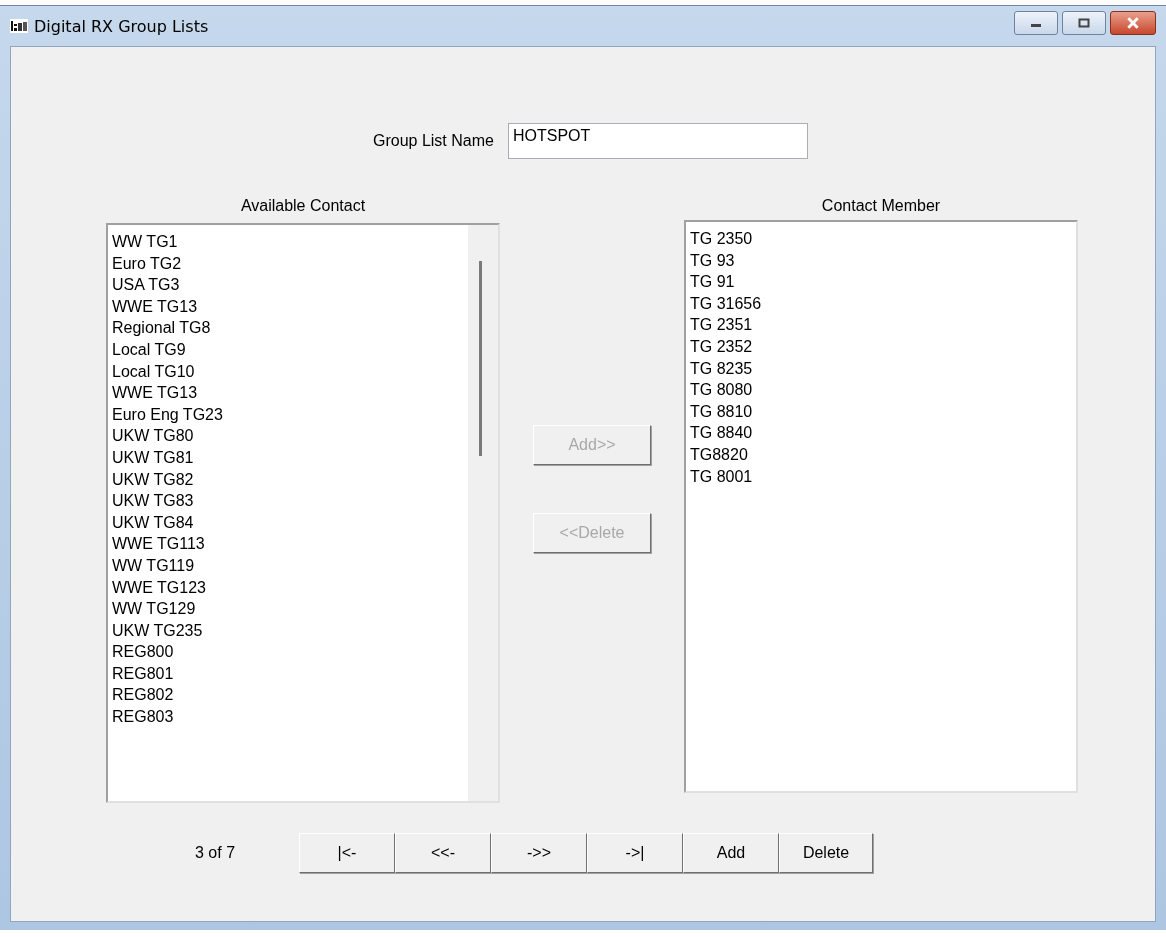 This screenshot has height=937, width=1166. I want to click on list-item: UKW TG235, so click(290, 630).